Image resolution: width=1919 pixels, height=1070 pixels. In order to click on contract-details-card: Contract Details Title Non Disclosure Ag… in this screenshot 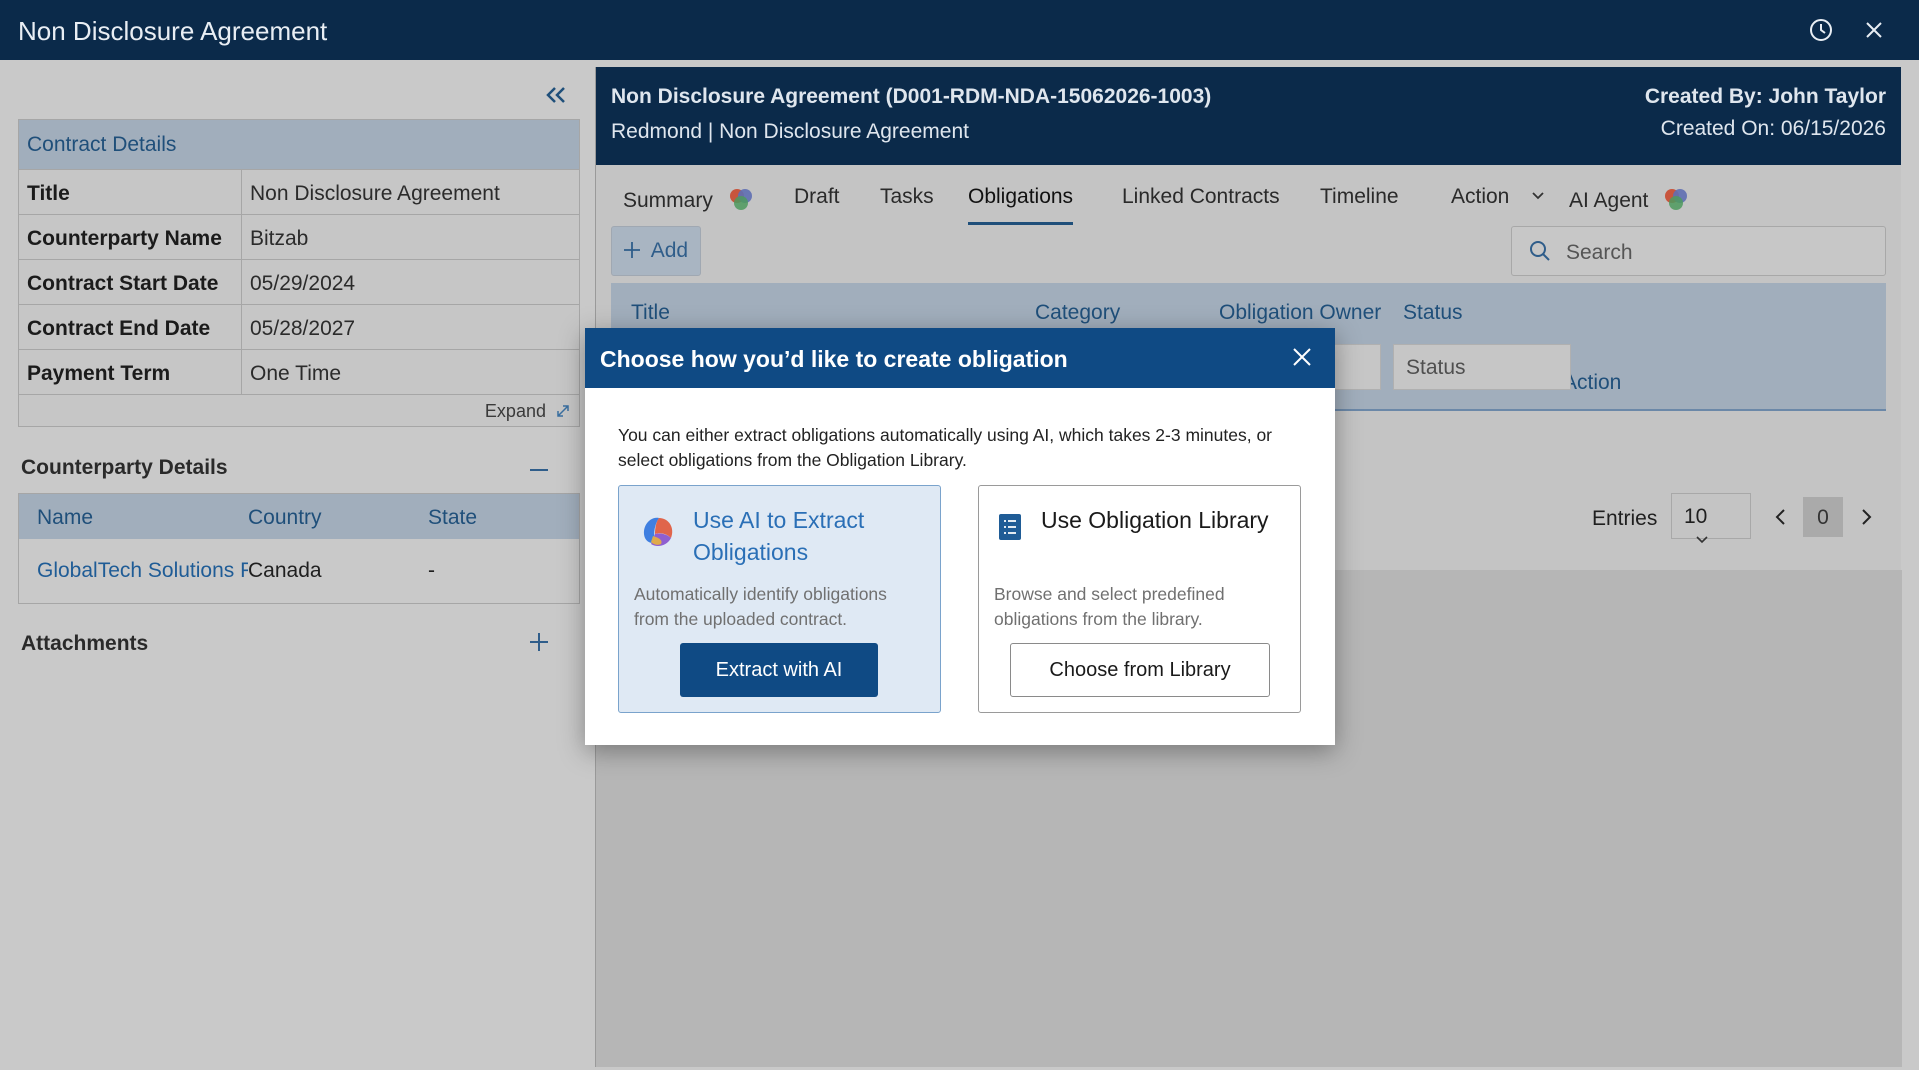, I will do `click(299, 273)`.